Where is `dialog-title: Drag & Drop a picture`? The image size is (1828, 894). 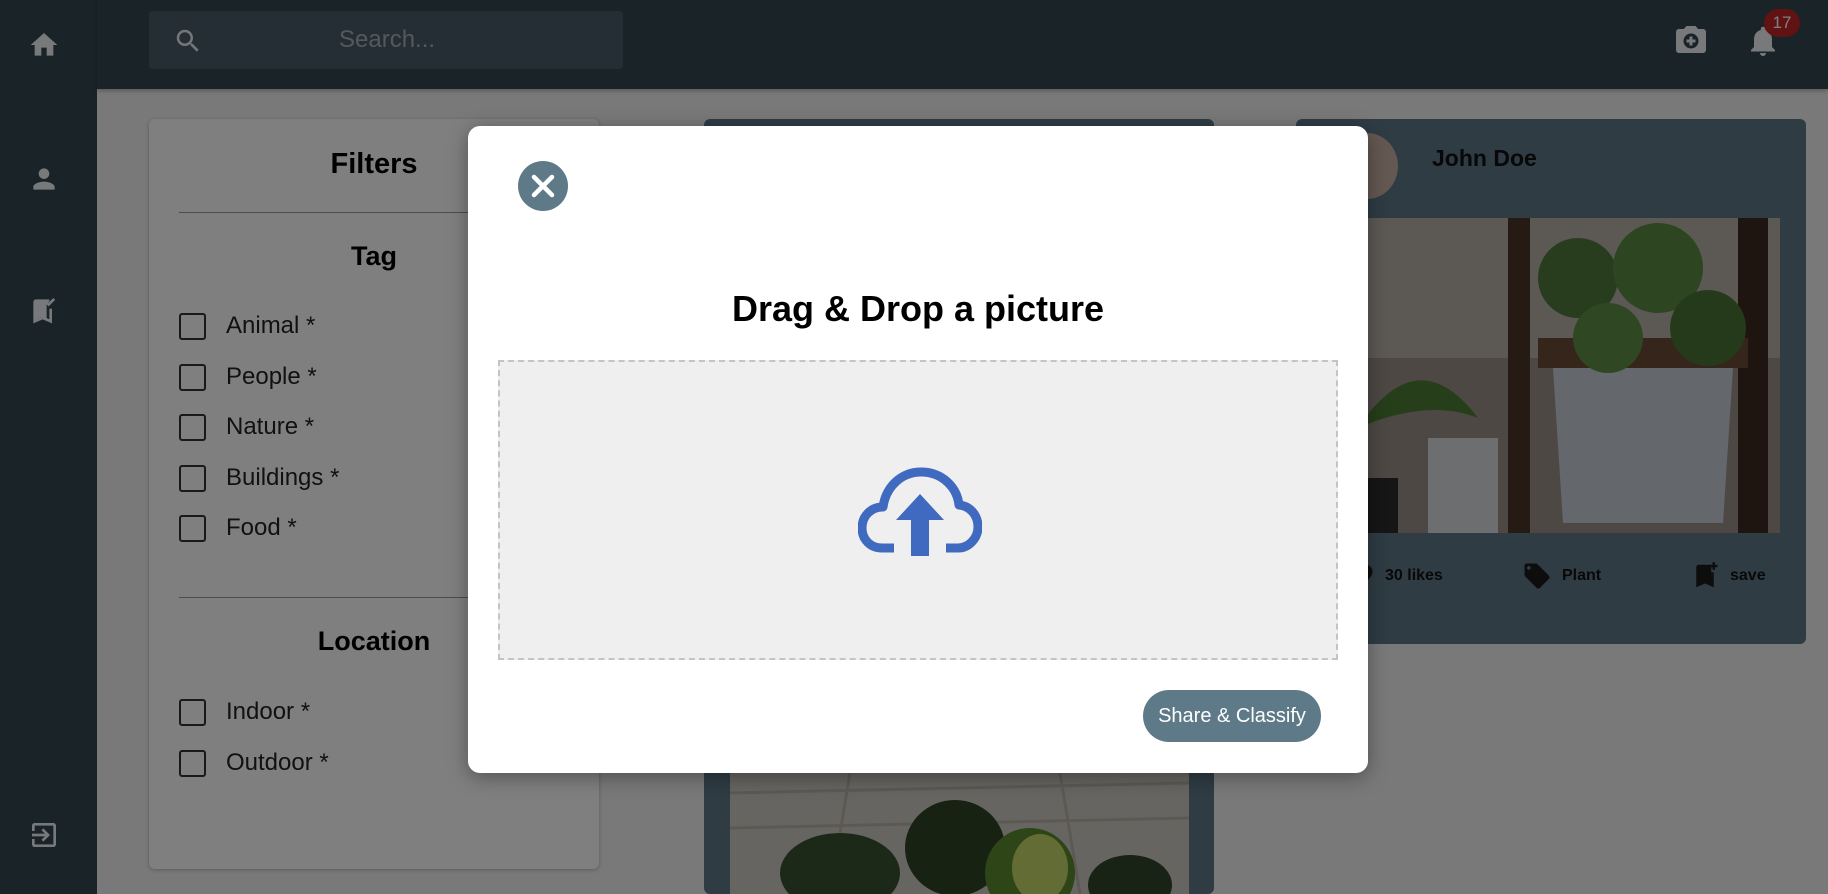 dialog-title: Drag & Drop a picture is located at coordinates (918, 308).